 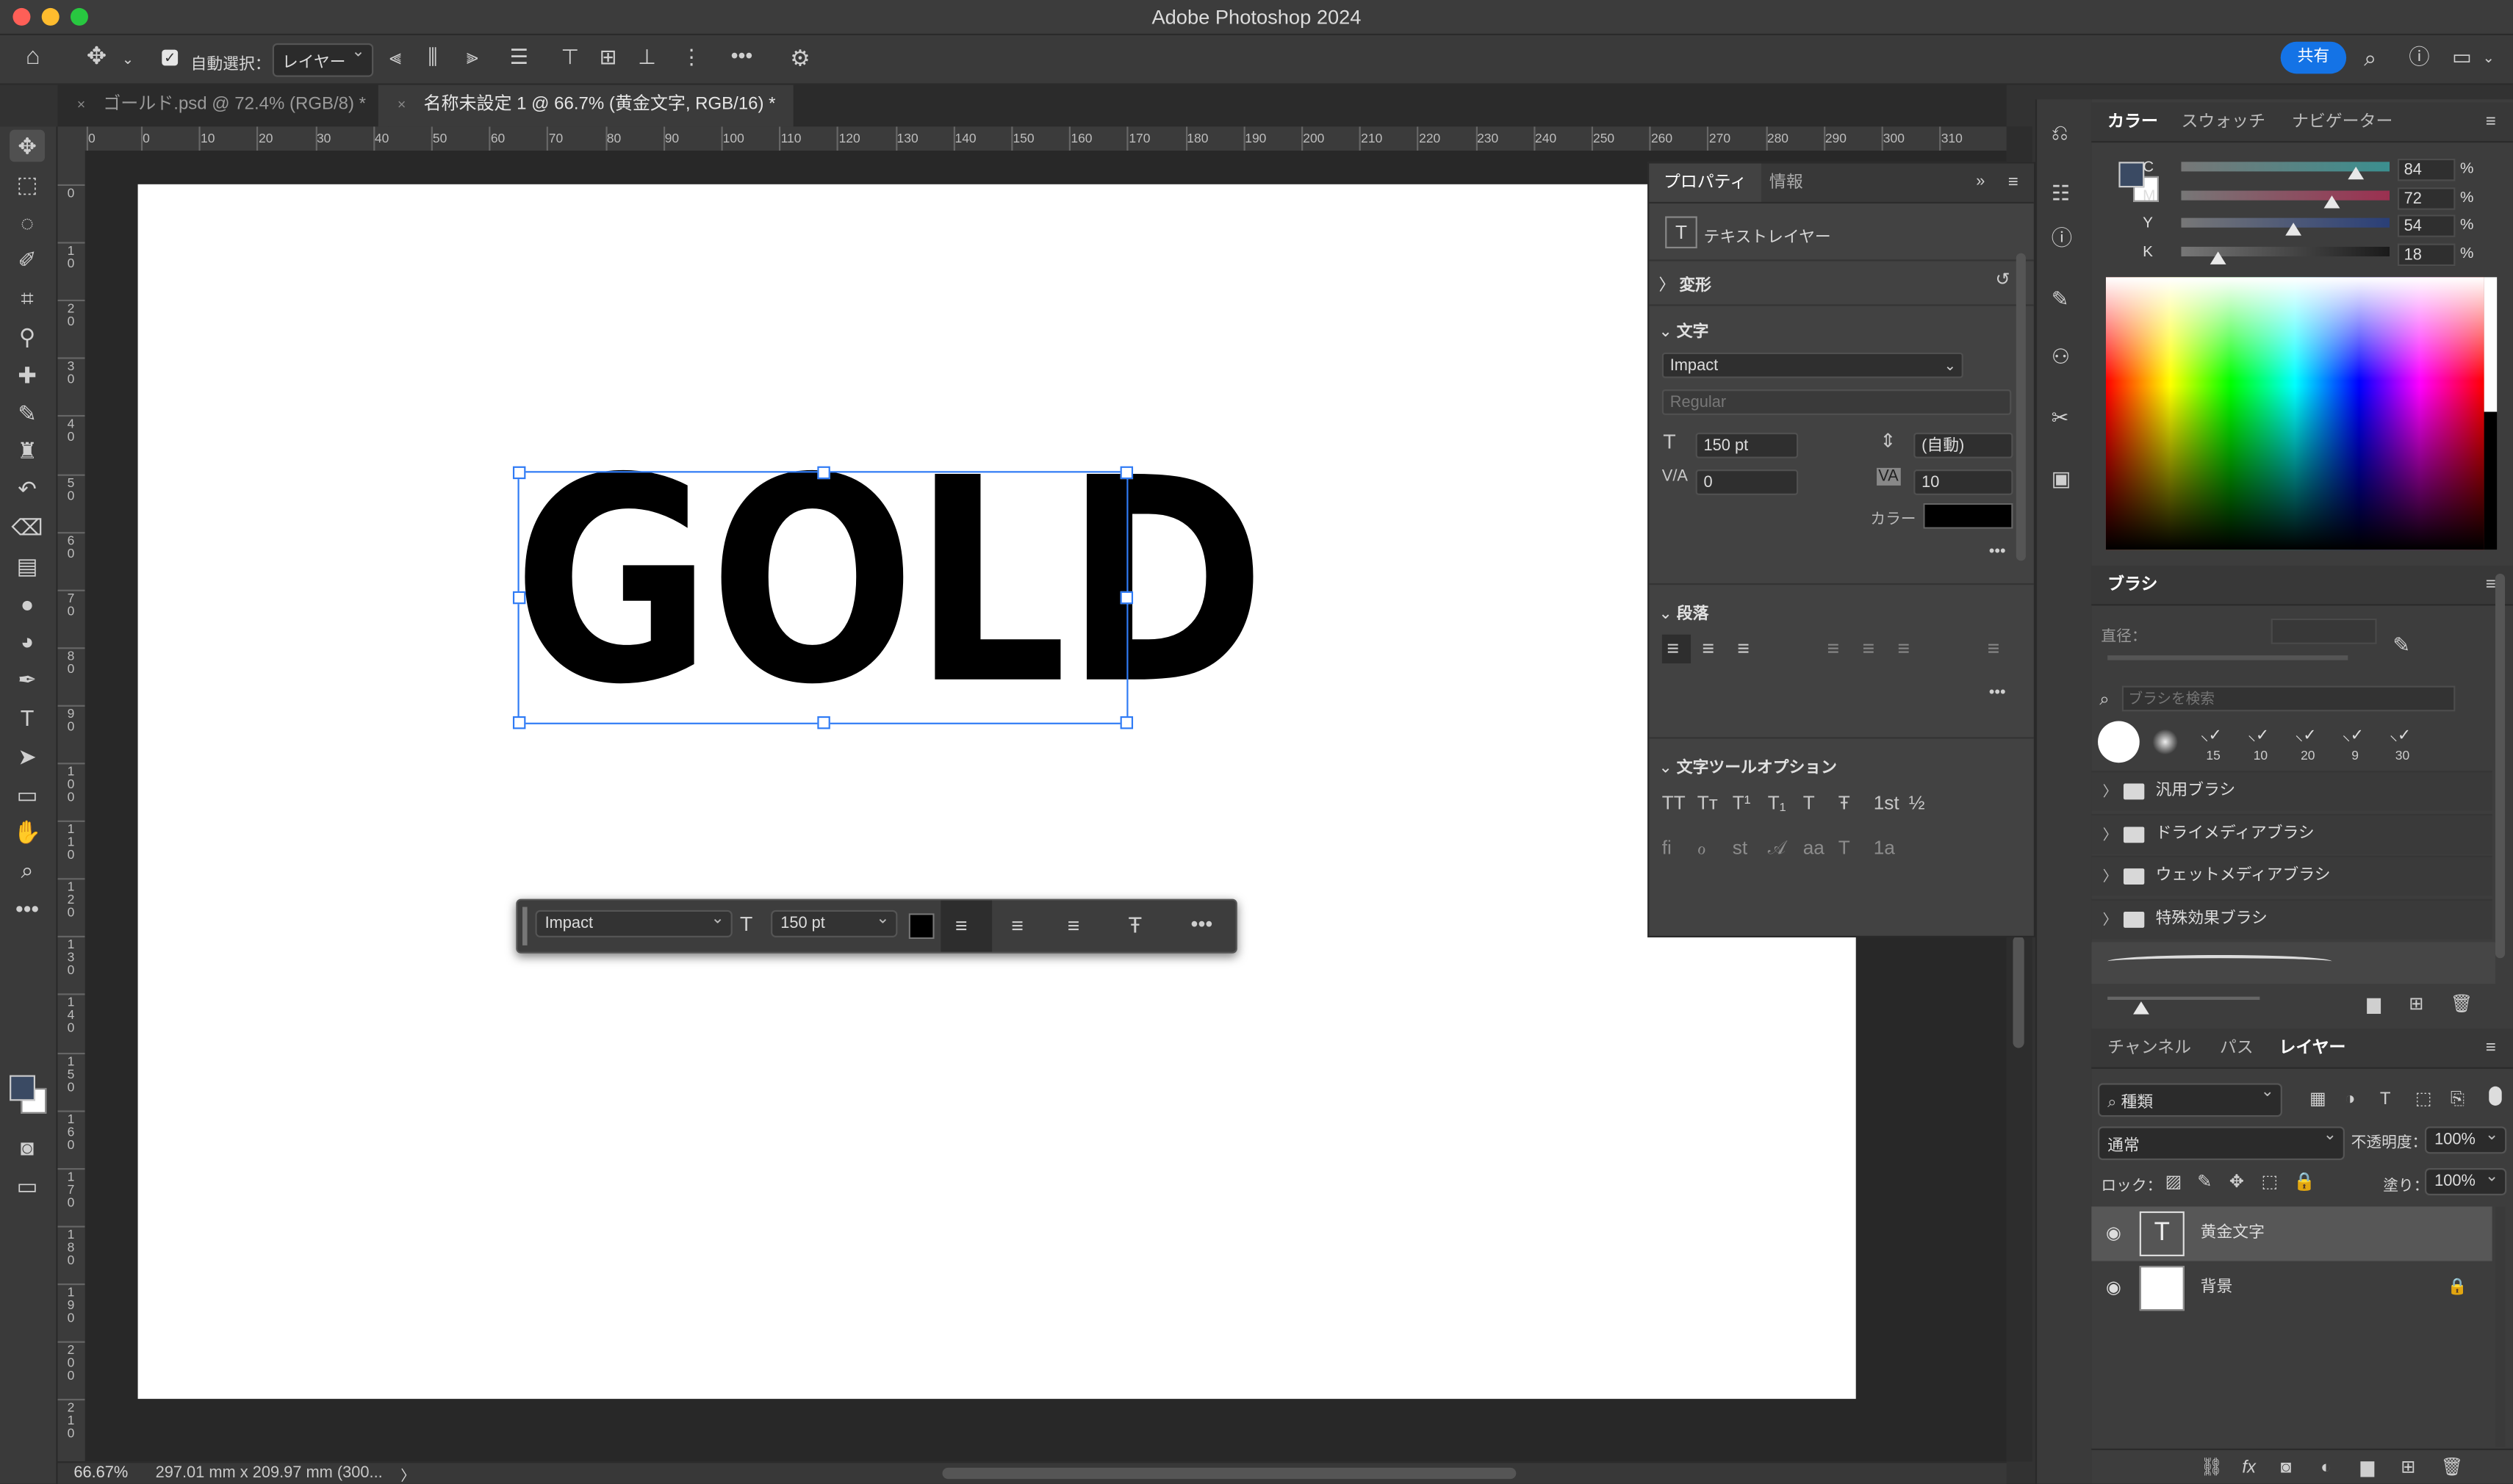 I want to click on eye-icon: ◉, so click(x=2113, y=1288).